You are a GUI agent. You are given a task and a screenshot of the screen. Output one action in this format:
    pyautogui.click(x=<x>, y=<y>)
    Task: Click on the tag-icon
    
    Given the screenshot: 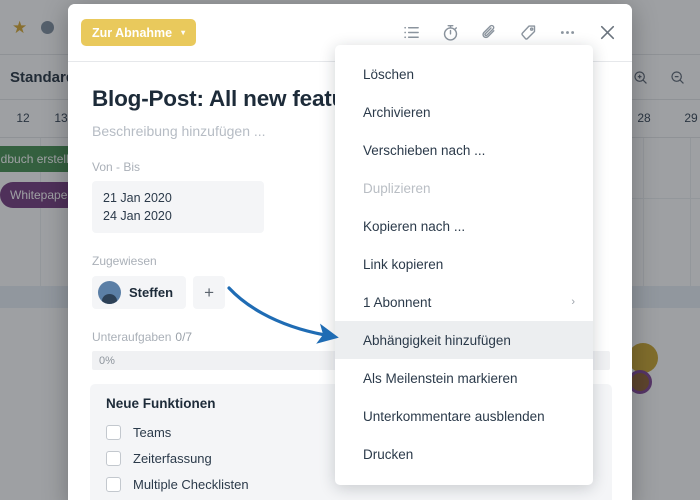 What is the action you would take?
    pyautogui.click(x=528, y=32)
    